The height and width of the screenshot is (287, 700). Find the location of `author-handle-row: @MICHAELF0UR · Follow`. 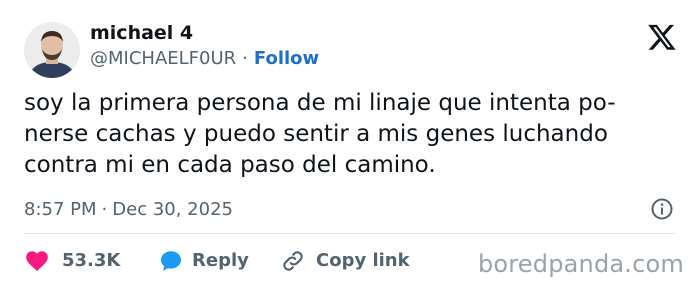

author-handle-row: @MICHAELF0UR · Follow is located at coordinates (204, 58).